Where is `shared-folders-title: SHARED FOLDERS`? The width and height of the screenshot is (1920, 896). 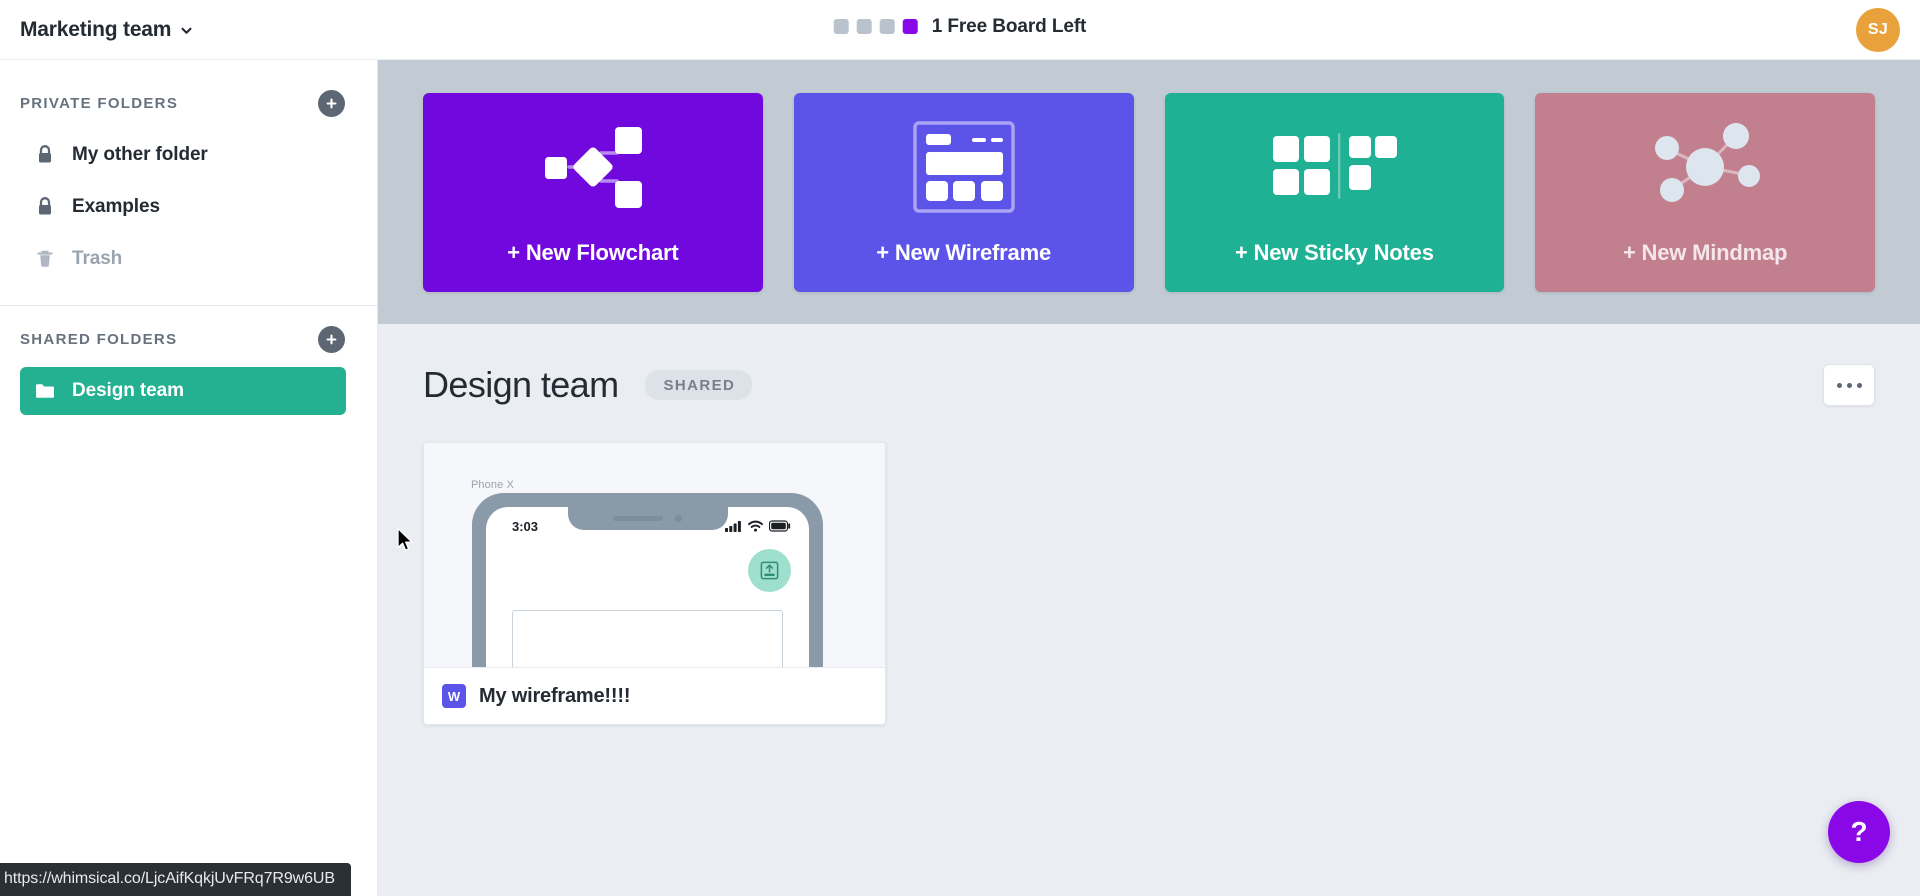 shared-folders-title: SHARED FOLDERS is located at coordinates (99, 339).